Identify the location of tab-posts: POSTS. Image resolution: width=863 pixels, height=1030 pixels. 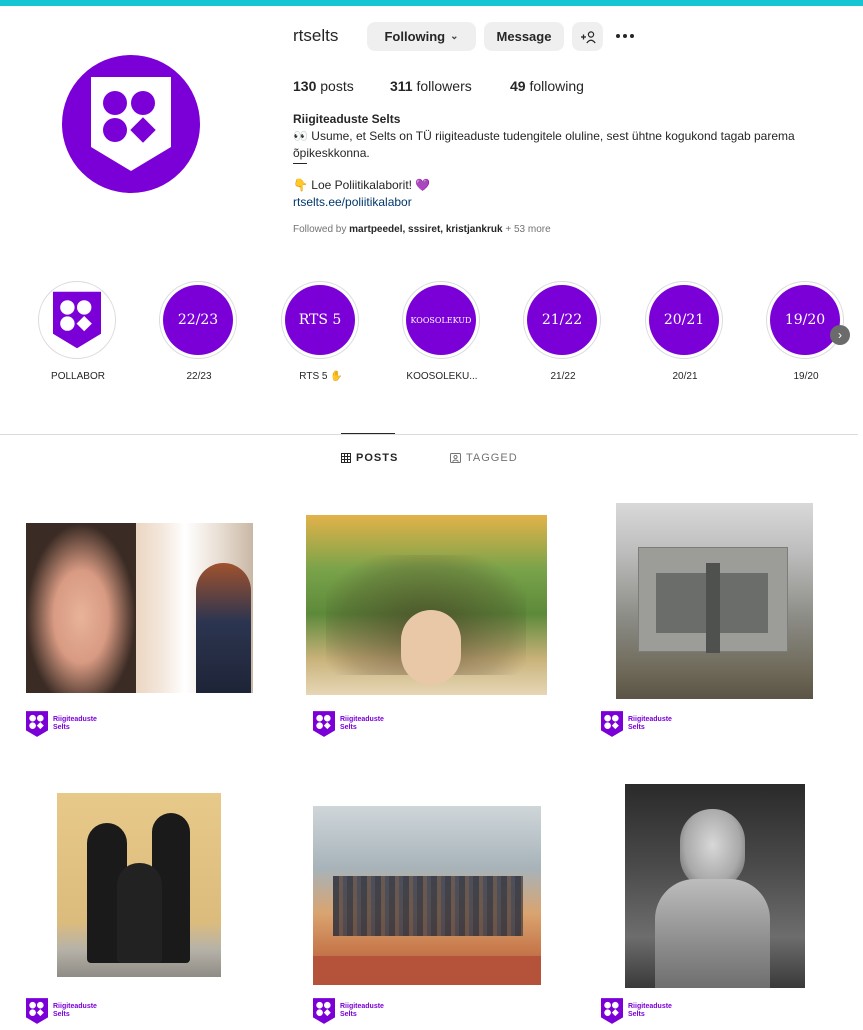
(369, 458).